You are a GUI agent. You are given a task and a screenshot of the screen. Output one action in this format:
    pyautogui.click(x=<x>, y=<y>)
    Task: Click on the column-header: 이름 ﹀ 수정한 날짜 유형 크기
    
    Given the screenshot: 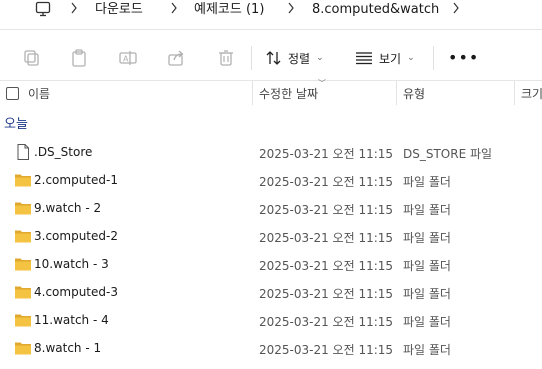 What is the action you would take?
    pyautogui.click(x=271, y=92)
    